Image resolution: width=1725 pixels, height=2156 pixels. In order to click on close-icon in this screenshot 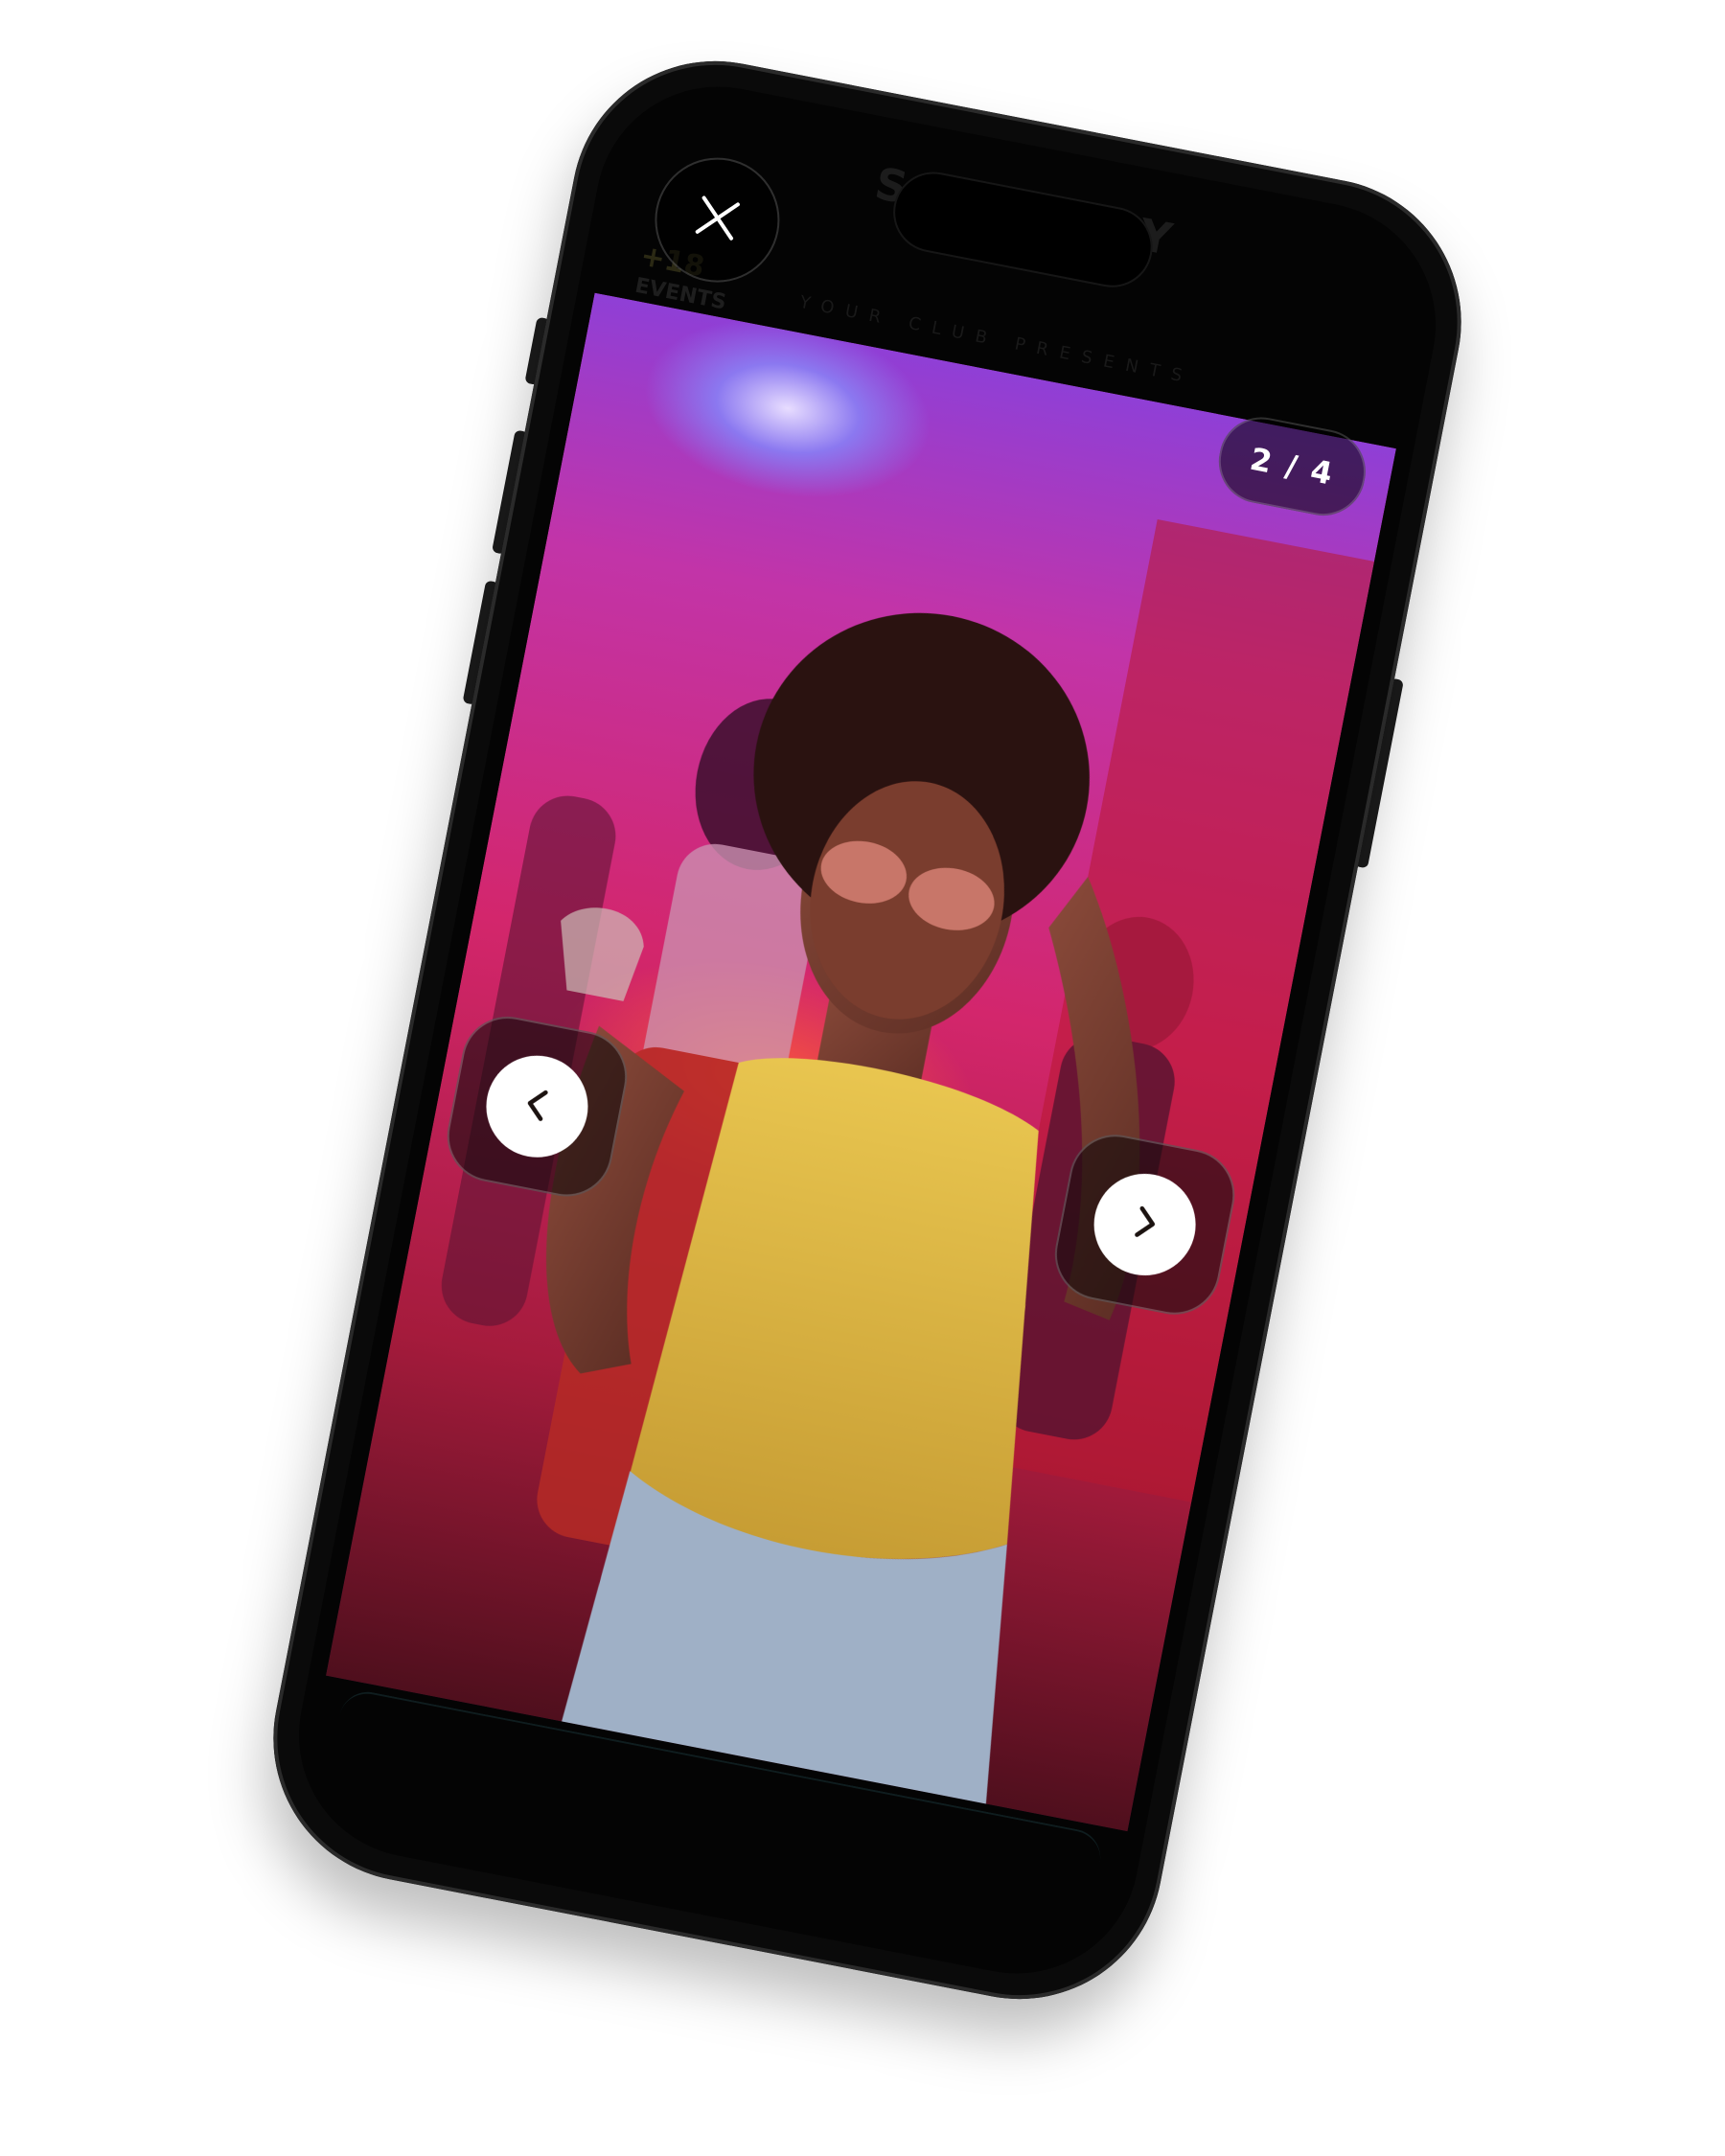, I will do `click(717, 220)`.